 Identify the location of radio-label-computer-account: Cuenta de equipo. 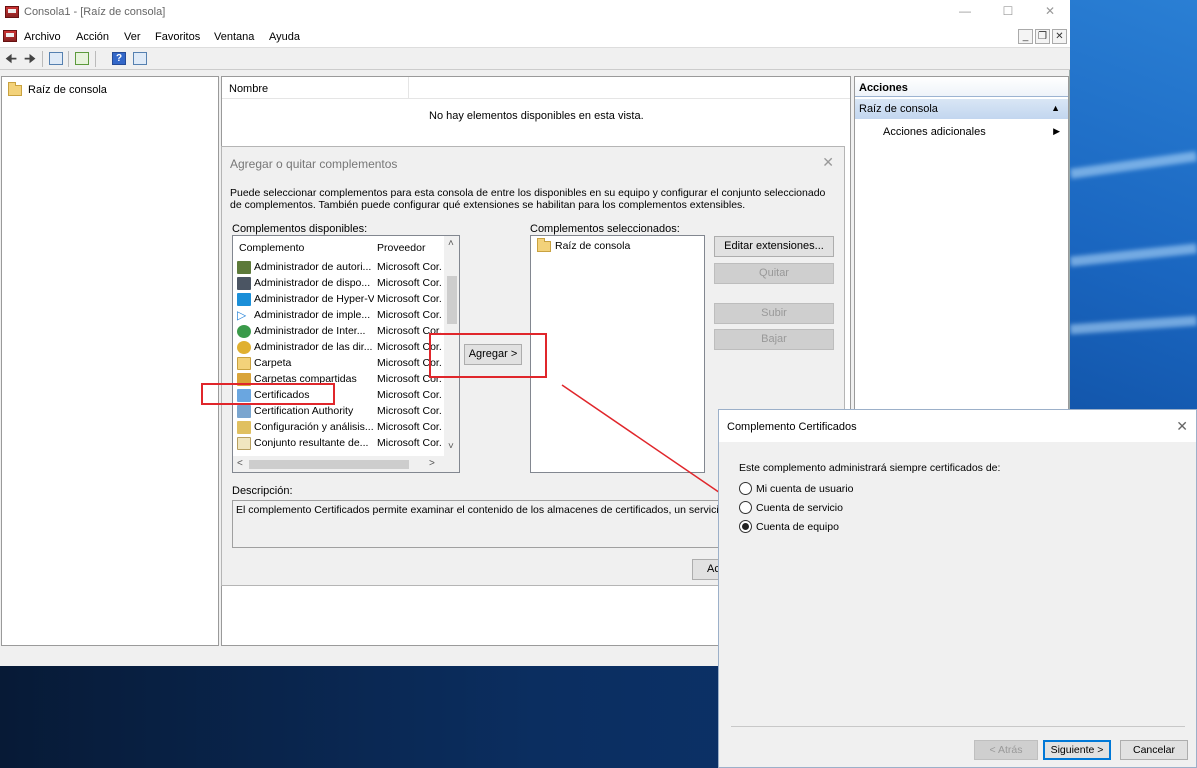
(797, 527).